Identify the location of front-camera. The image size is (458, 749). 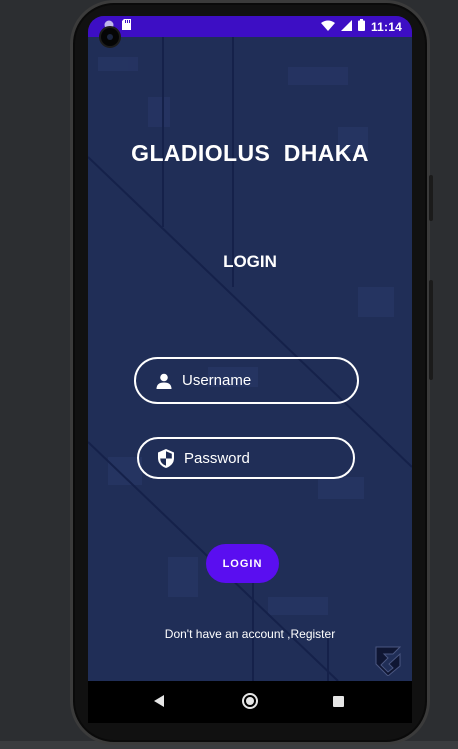
(110, 37).